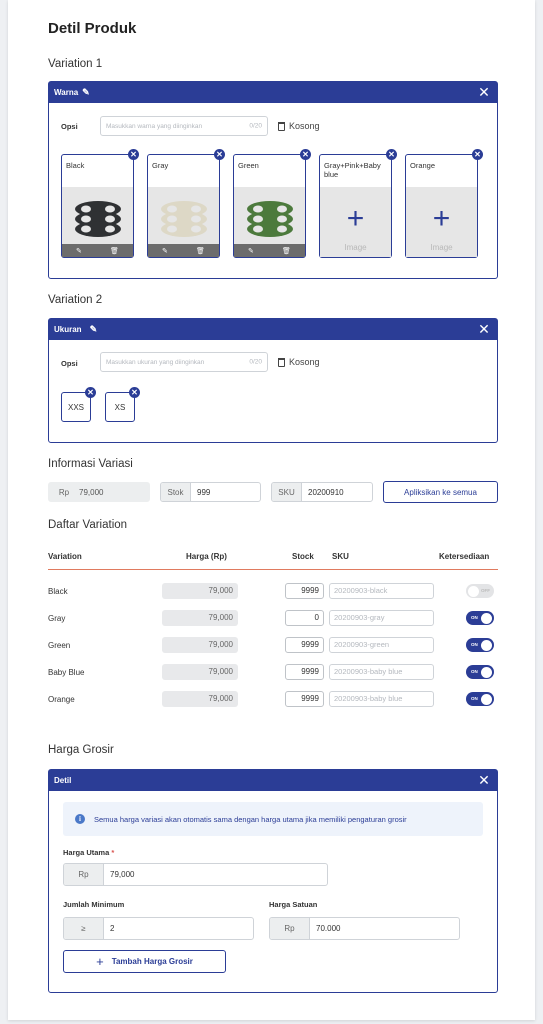  I want to click on clear-label: Kosong, so click(304, 126).